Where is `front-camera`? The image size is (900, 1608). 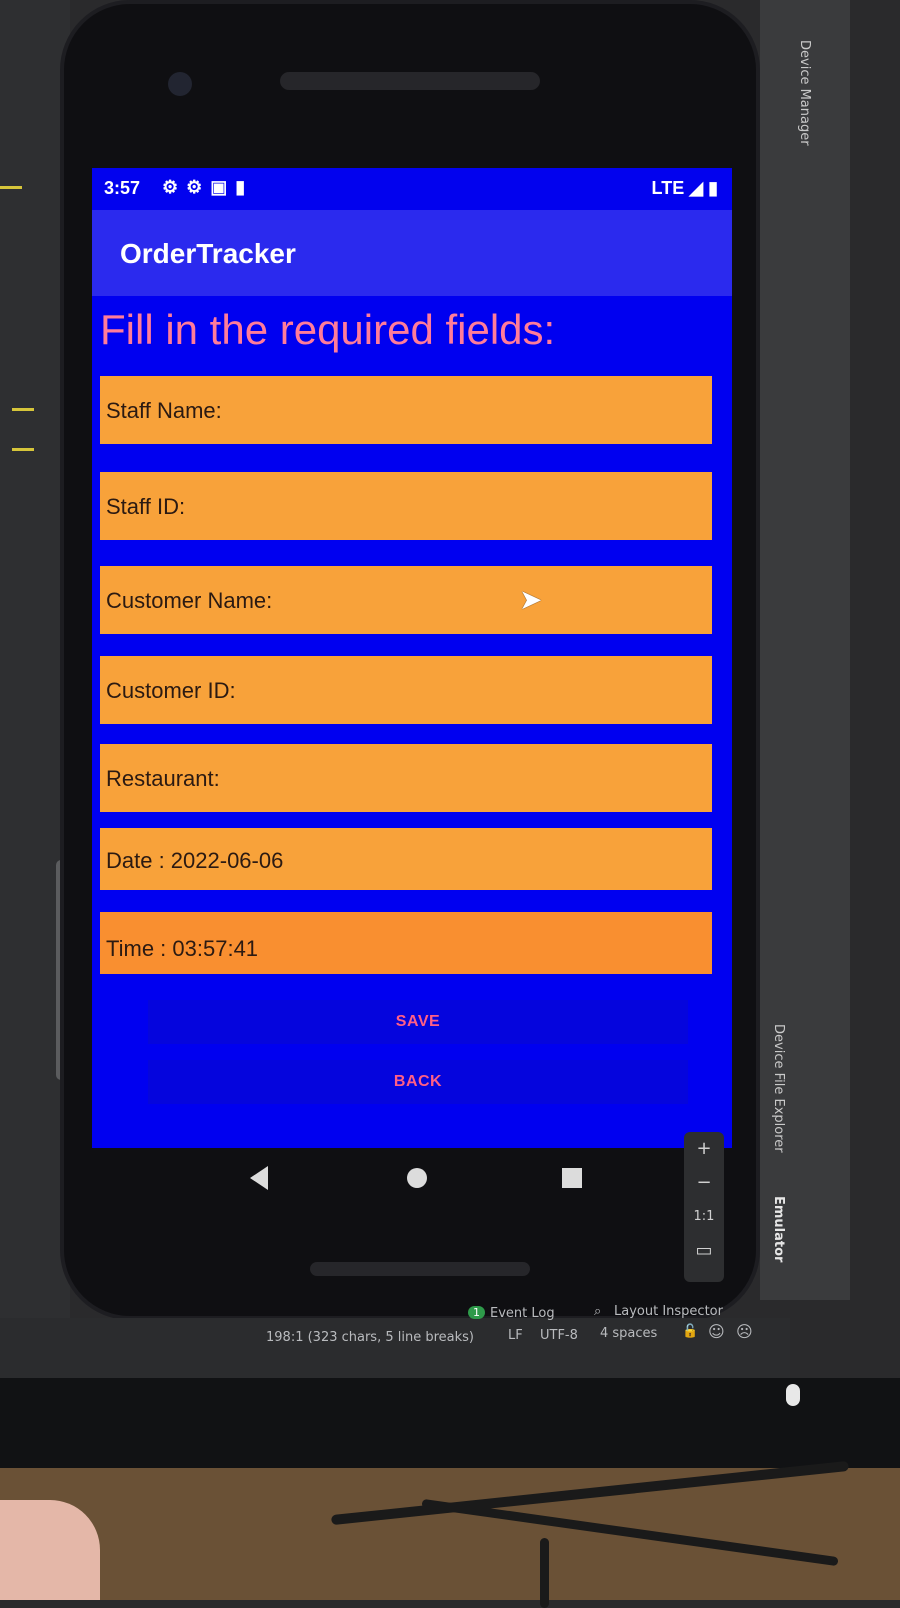
front-camera is located at coordinates (180, 84).